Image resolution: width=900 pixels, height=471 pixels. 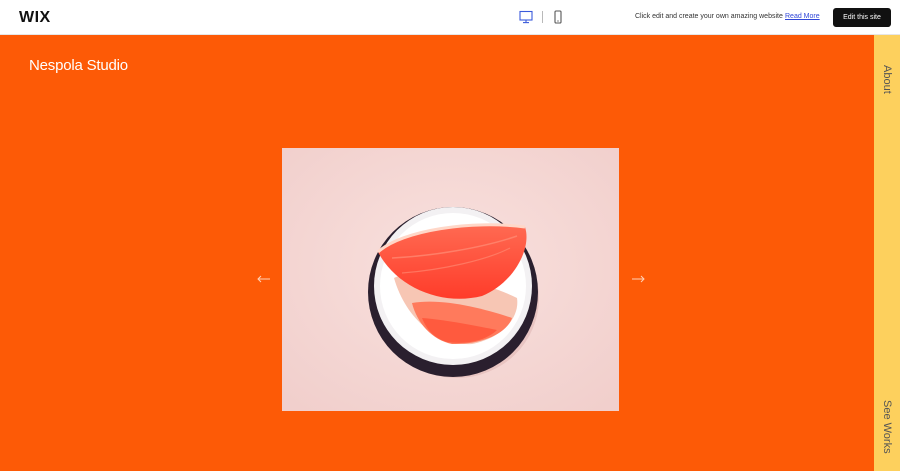 I want to click on arrow-left-icon, so click(x=264, y=279).